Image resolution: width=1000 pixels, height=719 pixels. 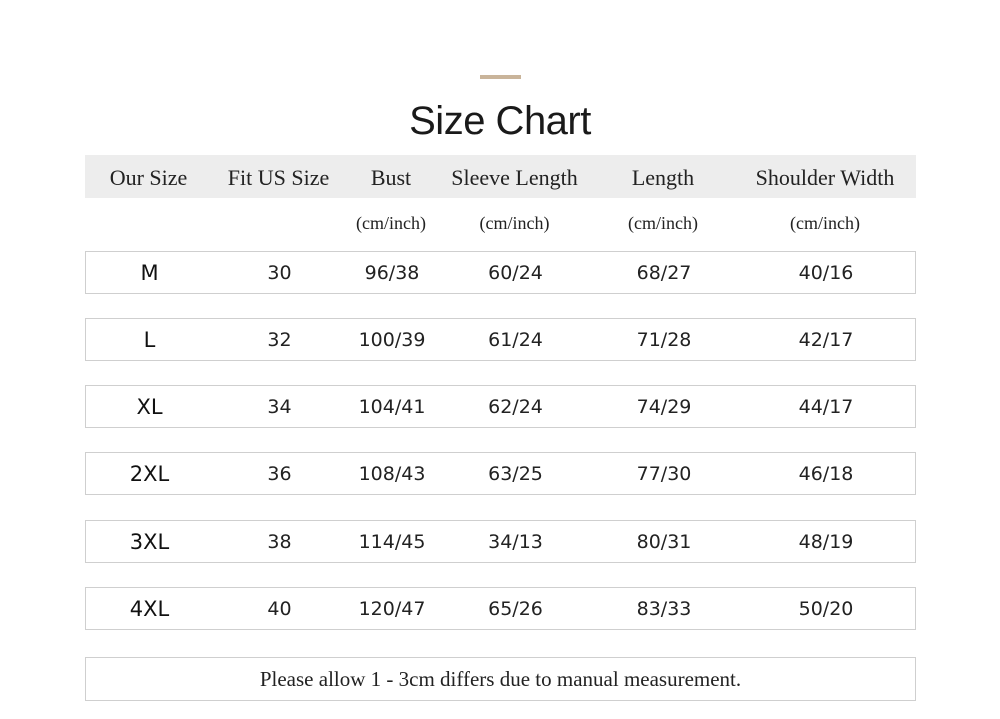 I want to click on bust-cell: 96/38, so click(x=392, y=273).